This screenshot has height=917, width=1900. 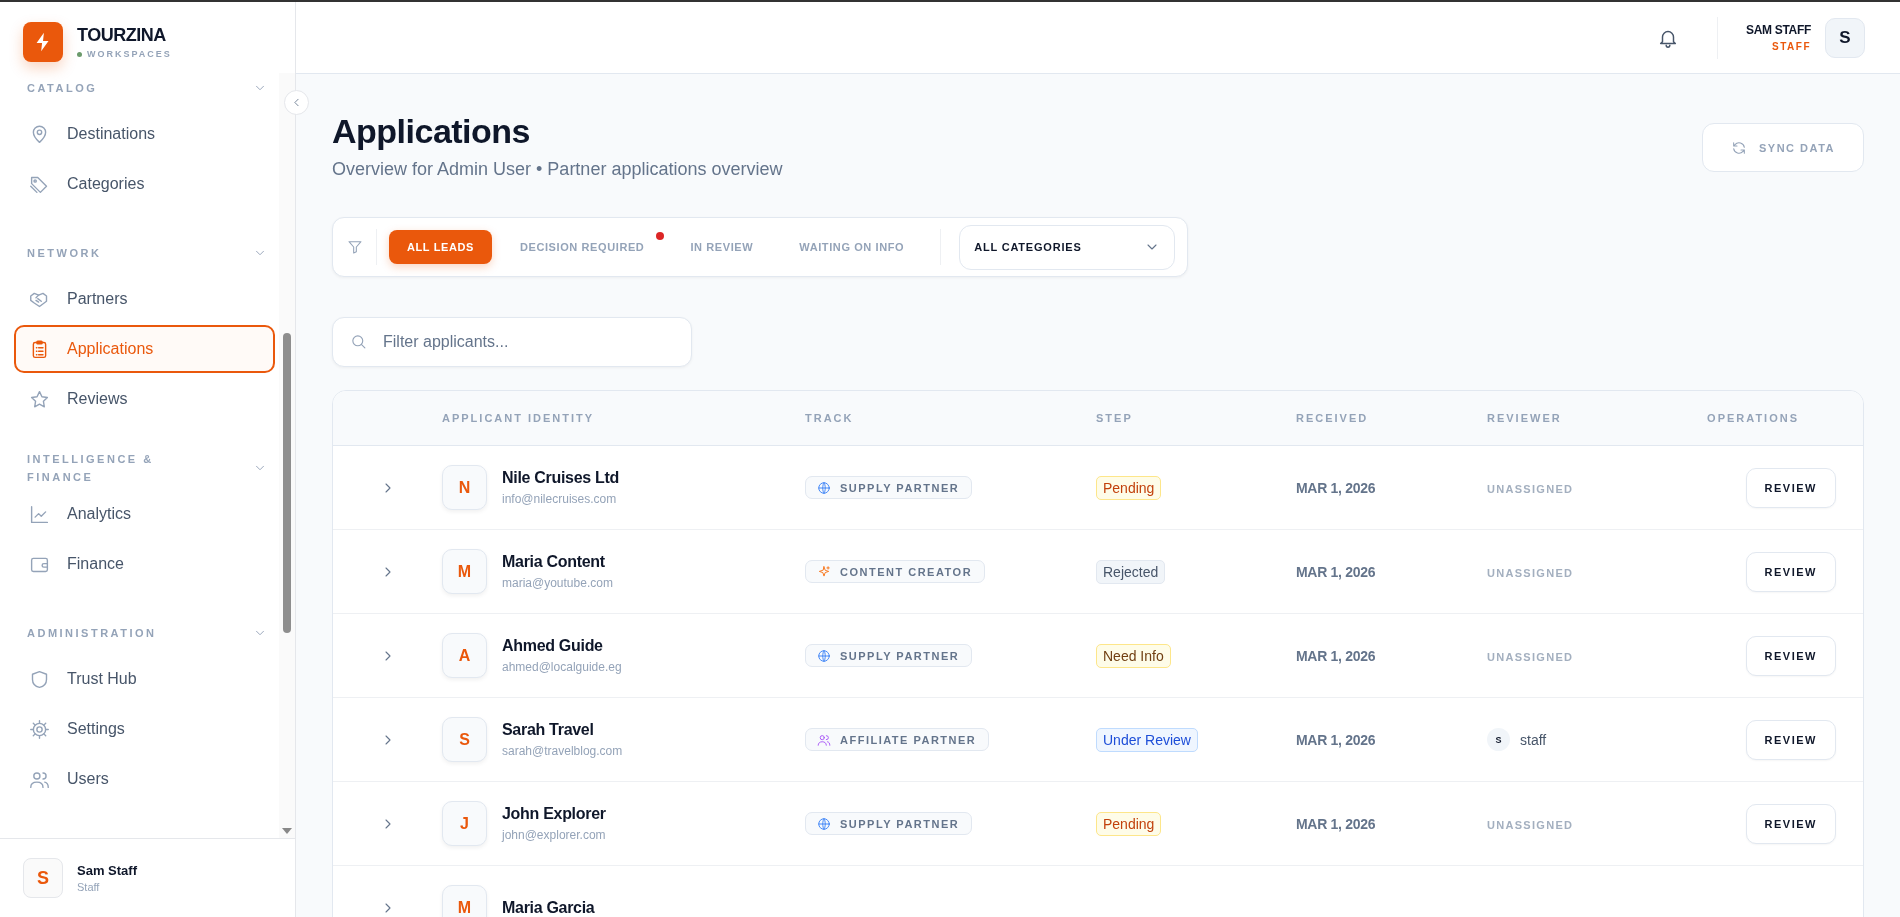 What do you see at coordinates (562, 667) in the screenshot?
I see `applicant-email: ahmed@localguide.eg` at bounding box center [562, 667].